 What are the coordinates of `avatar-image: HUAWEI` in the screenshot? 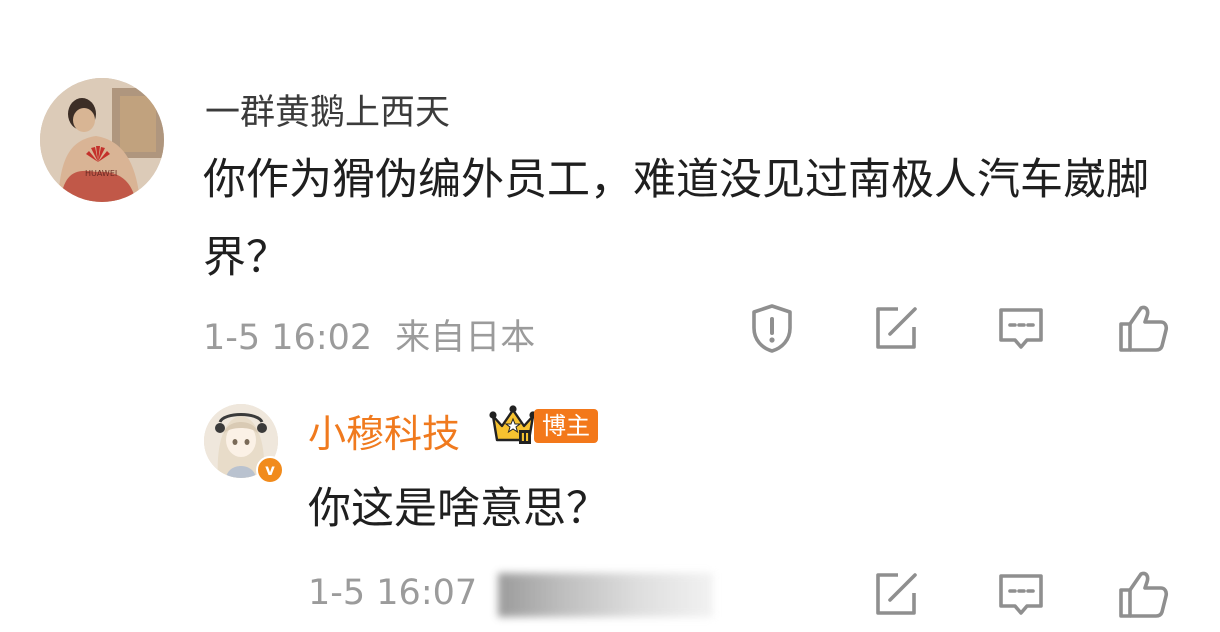 It's located at (102, 140).